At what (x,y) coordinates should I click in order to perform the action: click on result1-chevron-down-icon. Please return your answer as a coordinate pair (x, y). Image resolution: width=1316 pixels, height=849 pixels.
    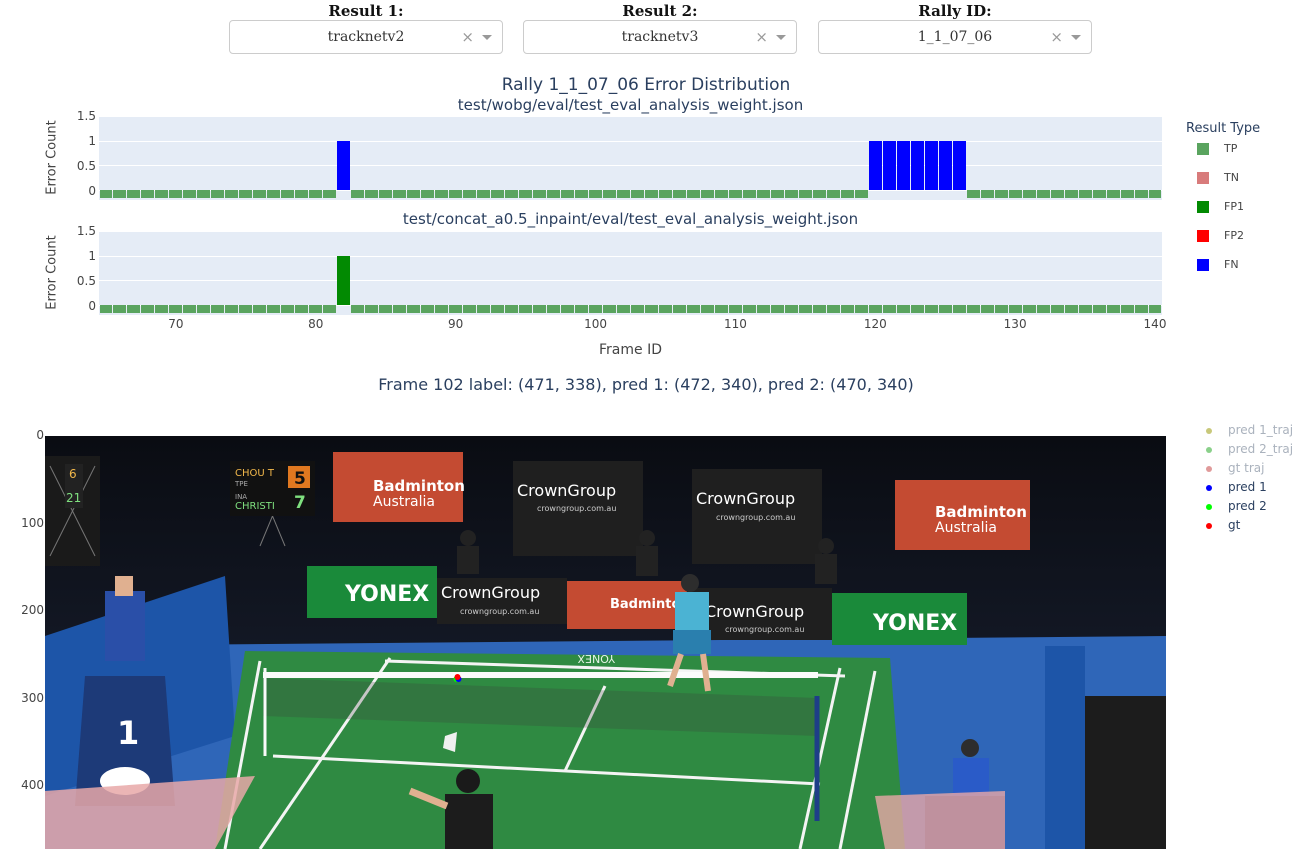
    Looking at the image, I should click on (487, 37).